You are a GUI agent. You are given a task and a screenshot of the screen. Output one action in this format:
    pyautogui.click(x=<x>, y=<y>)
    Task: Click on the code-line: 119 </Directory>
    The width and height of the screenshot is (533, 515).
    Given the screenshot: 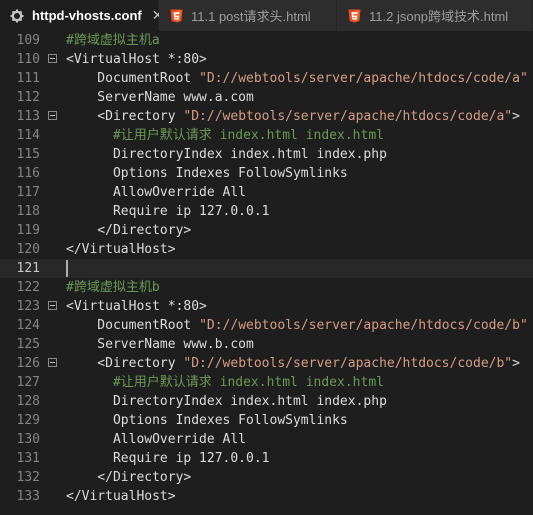 What is the action you would take?
    pyautogui.click(x=266, y=230)
    